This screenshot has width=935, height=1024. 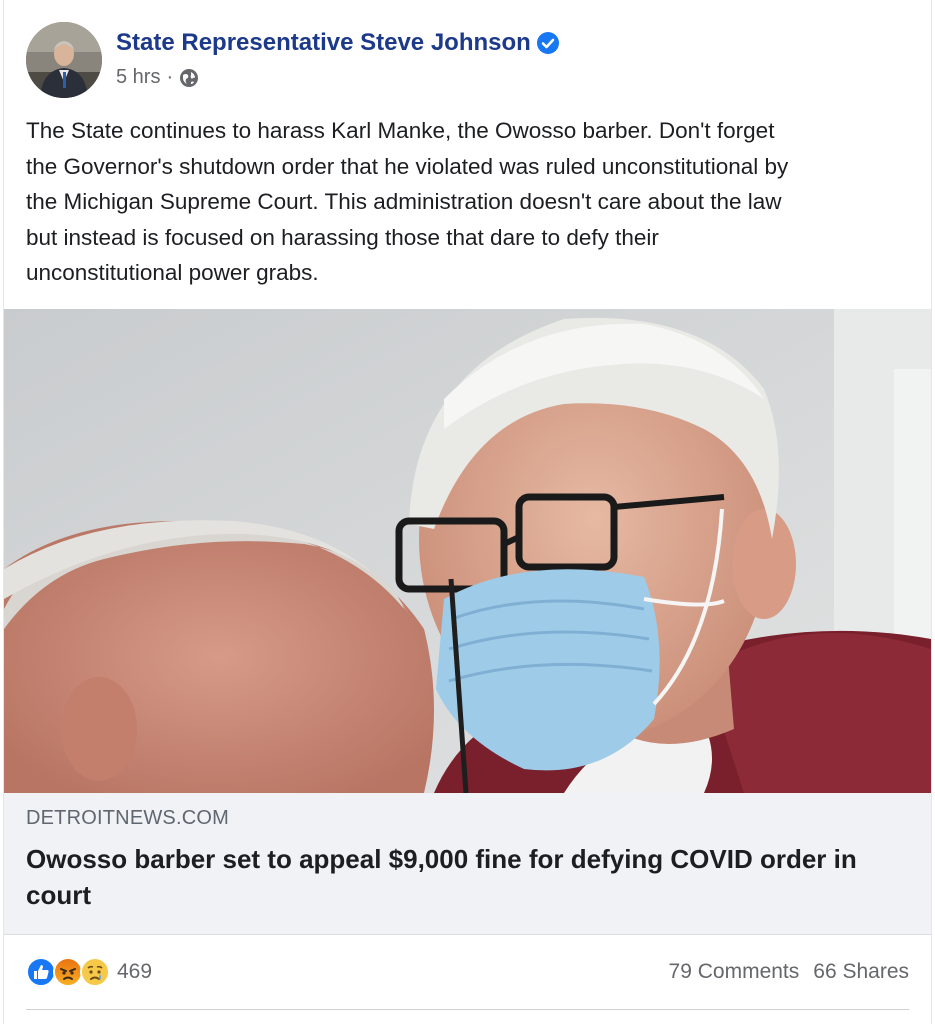 I want to click on globe-icon, so click(x=189, y=78).